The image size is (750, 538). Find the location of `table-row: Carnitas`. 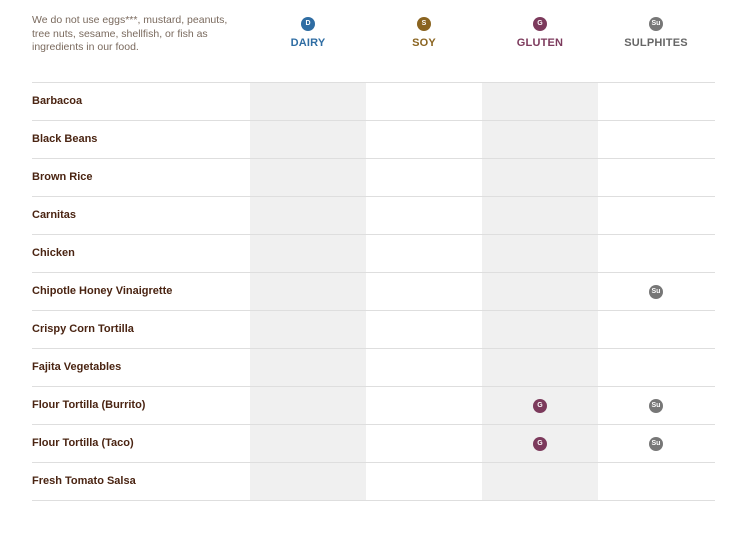

table-row: Carnitas is located at coordinates (373, 215).